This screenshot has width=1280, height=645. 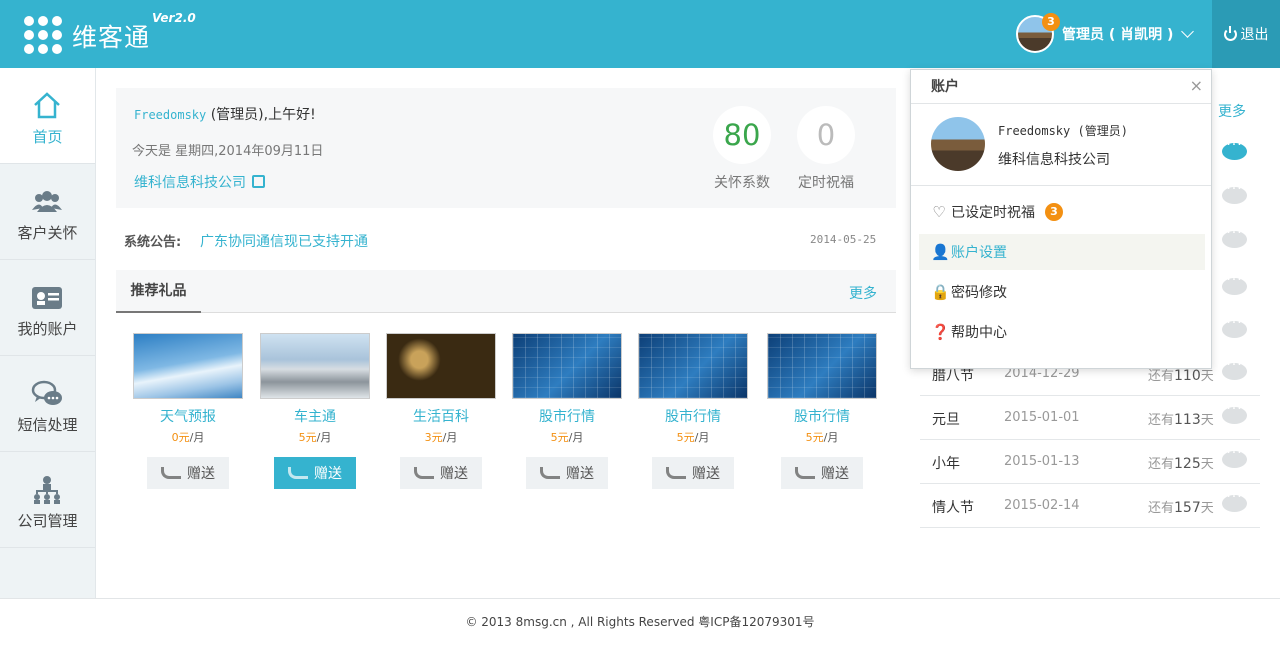 I want to click on date-line: 今天是 星期四,2014年09月11日, so click(x=228, y=151).